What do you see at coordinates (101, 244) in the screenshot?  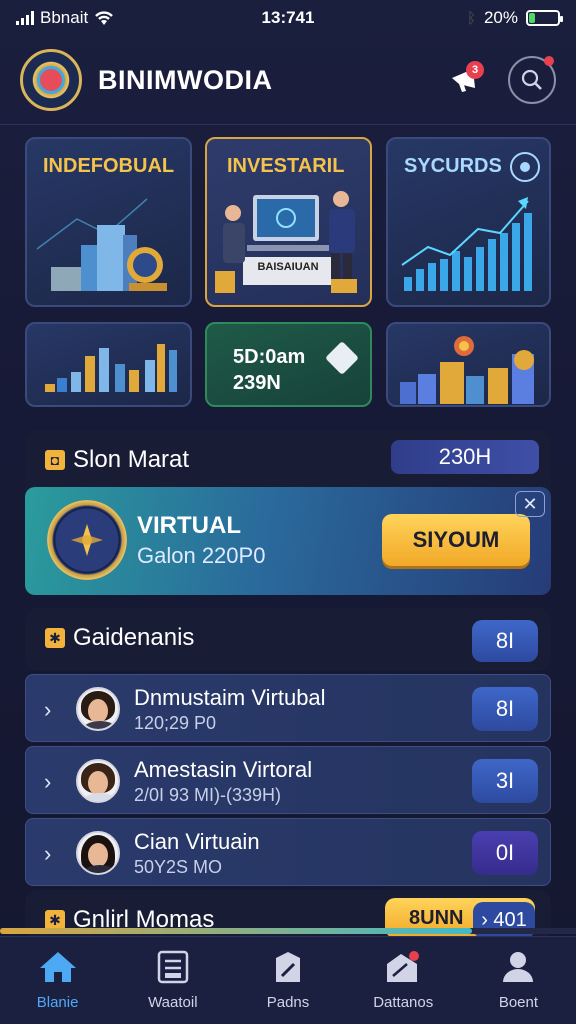 I see `city-coins-illustration` at bounding box center [101, 244].